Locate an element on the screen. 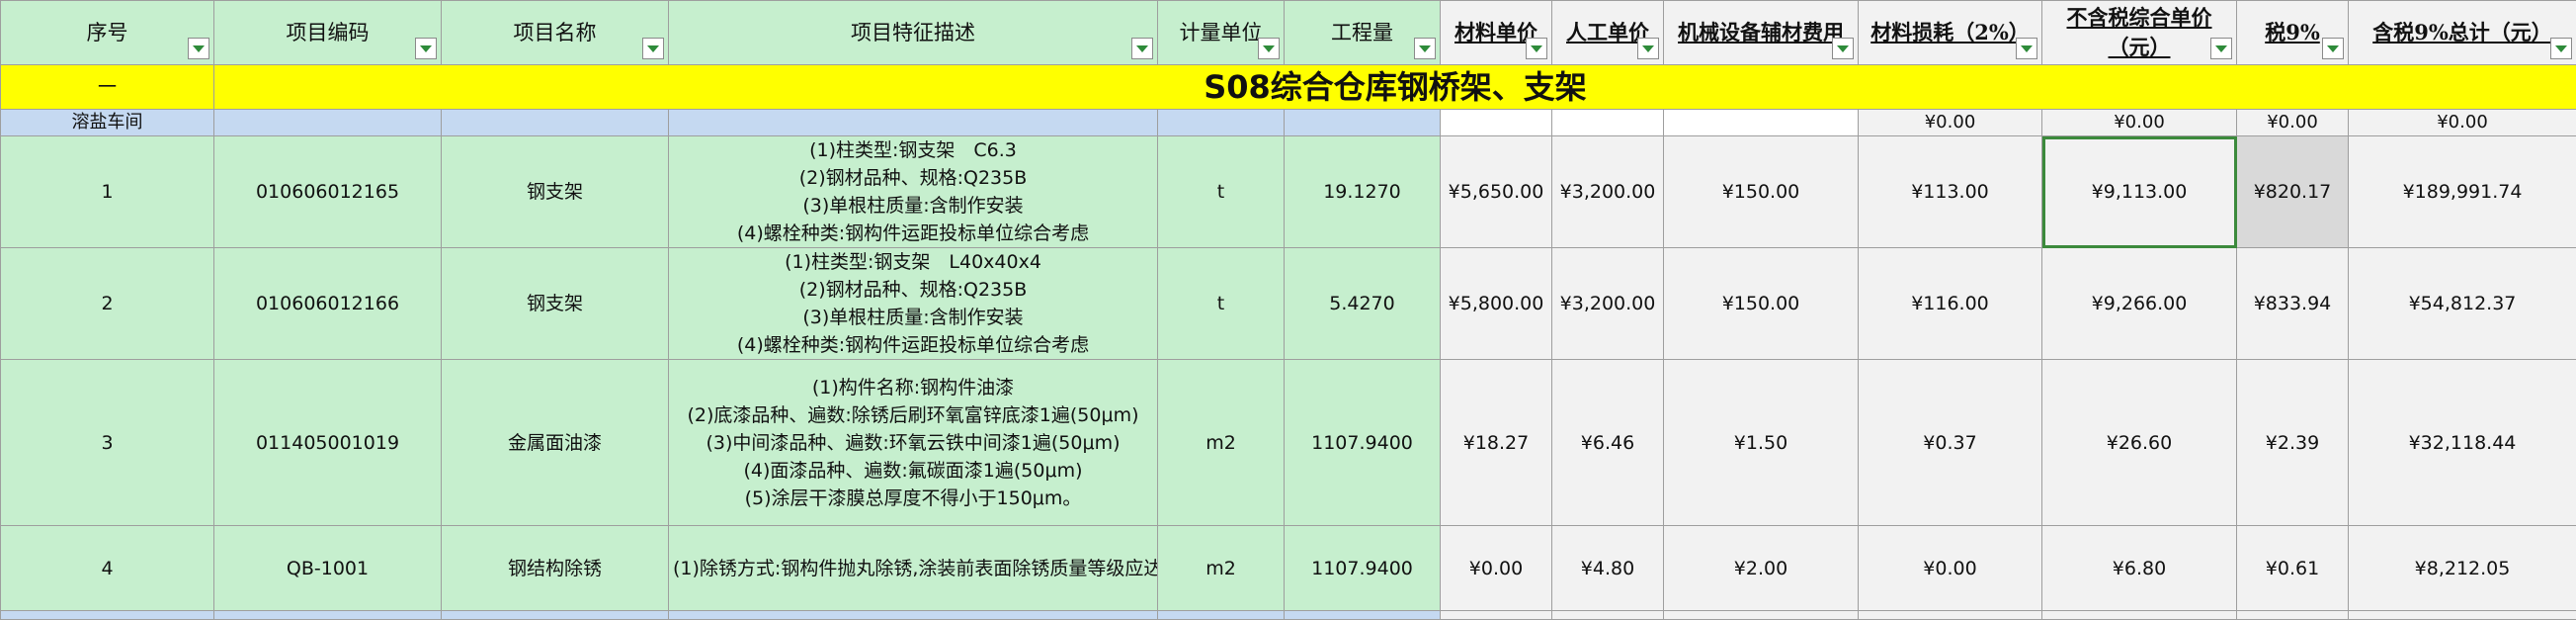  row-loss: ¥116.00 is located at coordinates (1950, 304).